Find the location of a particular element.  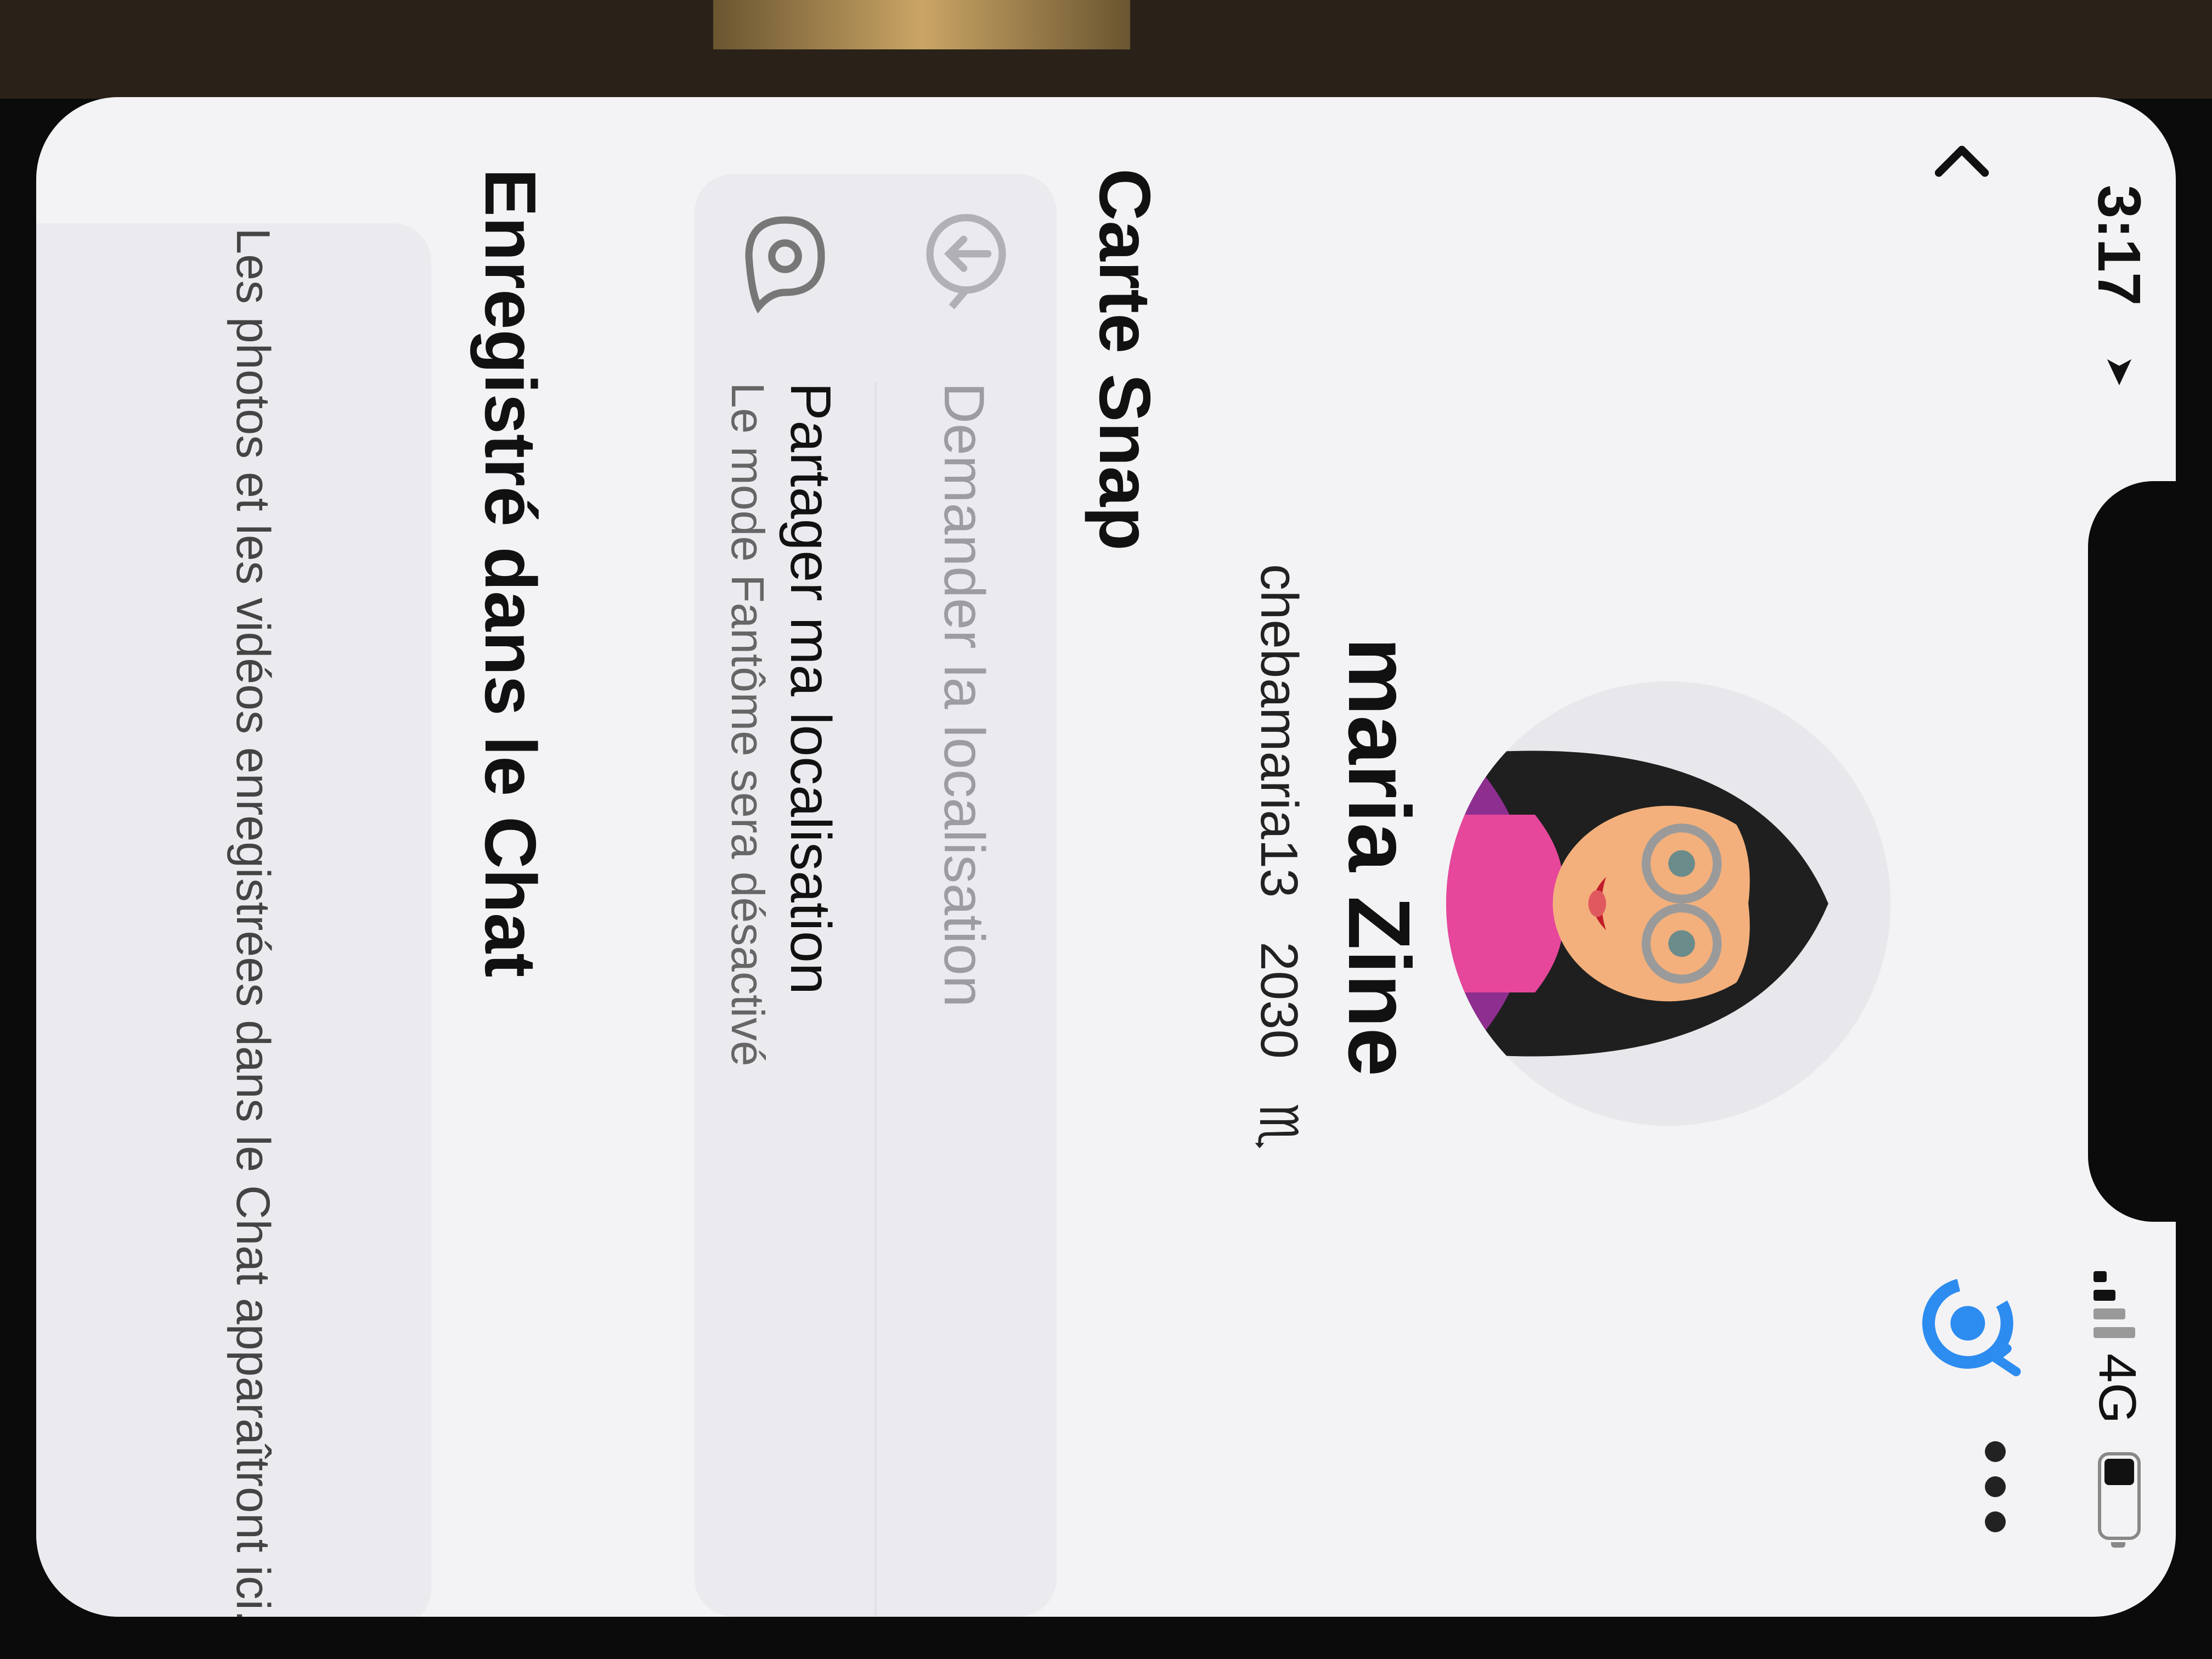

battery-fill is located at coordinates (2119, 1472).